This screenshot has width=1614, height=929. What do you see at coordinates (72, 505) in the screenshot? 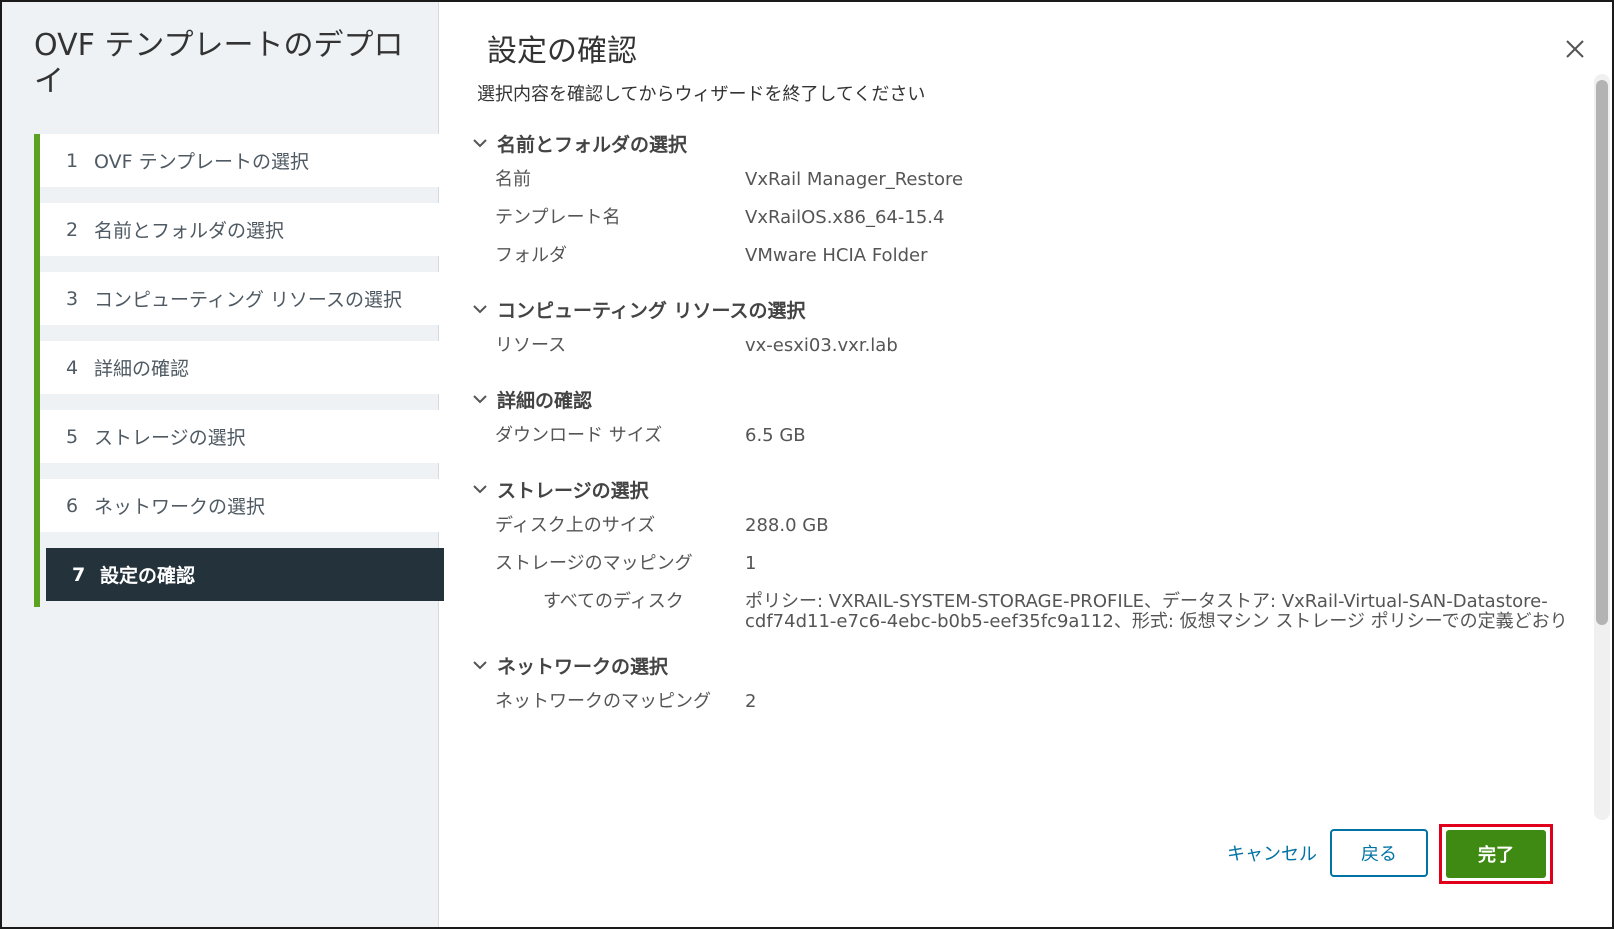
I see `step-number: 6` at bounding box center [72, 505].